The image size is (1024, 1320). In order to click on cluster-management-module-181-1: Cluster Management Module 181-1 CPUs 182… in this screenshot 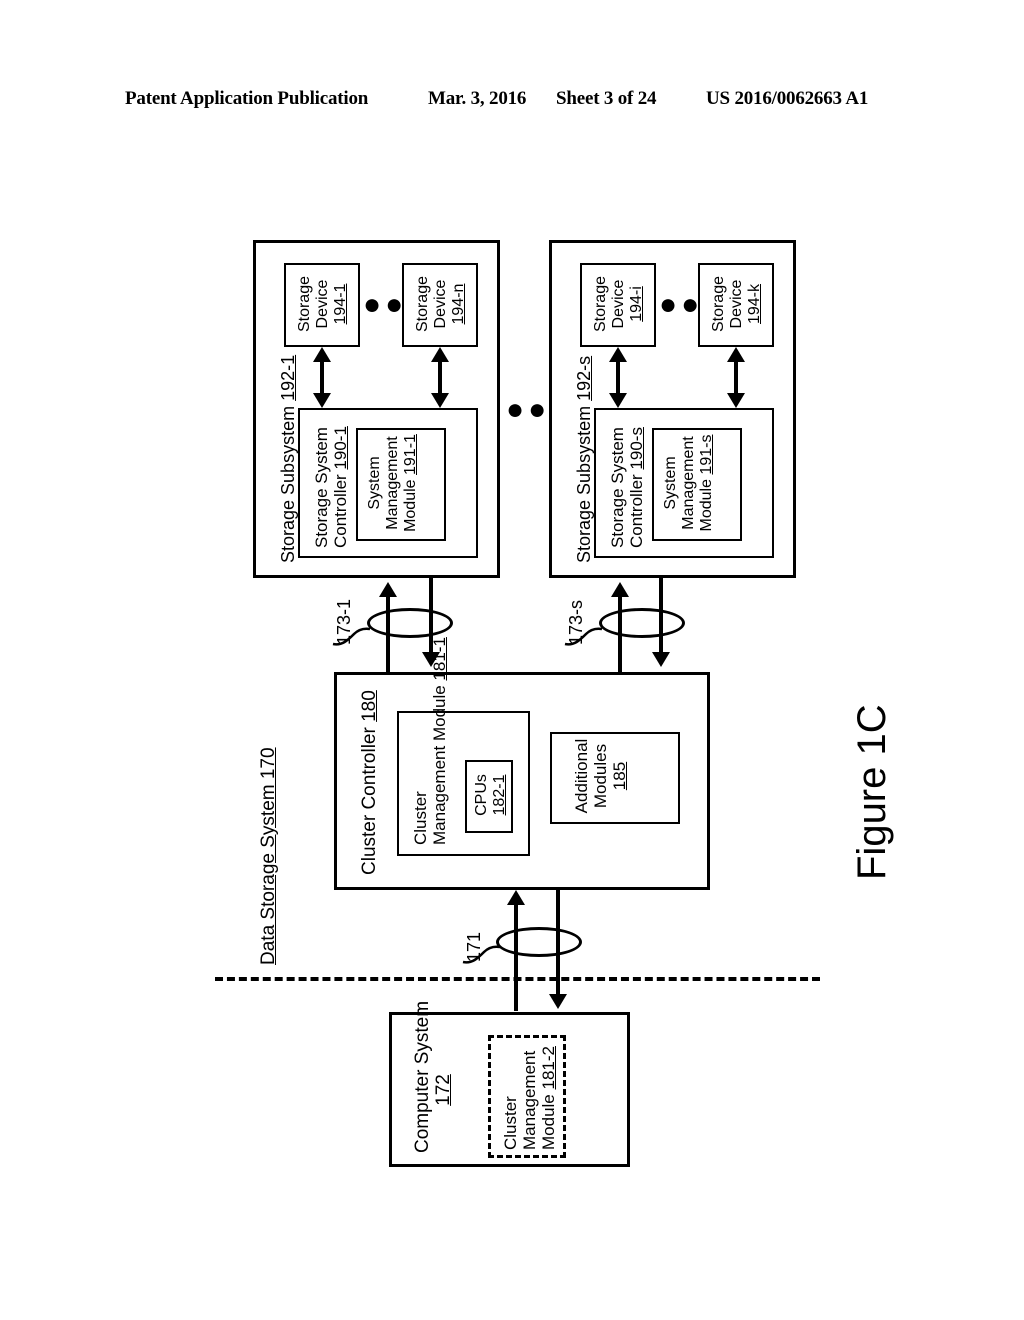, I will do `click(463, 746)`.